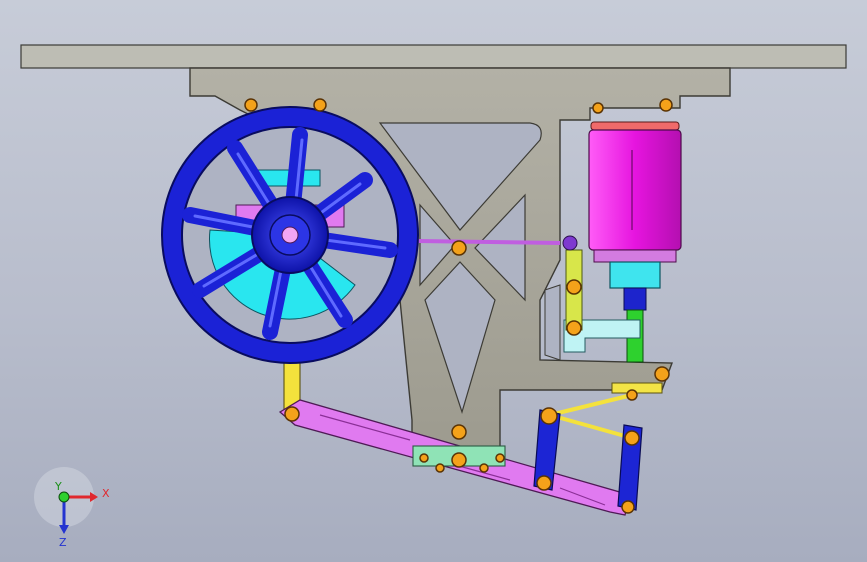 This screenshot has width=867, height=562. What do you see at coordinates (72, 508) in the screenshot?
I see `coordinate-triad: X Y Z` at bounding box center [72, 508].